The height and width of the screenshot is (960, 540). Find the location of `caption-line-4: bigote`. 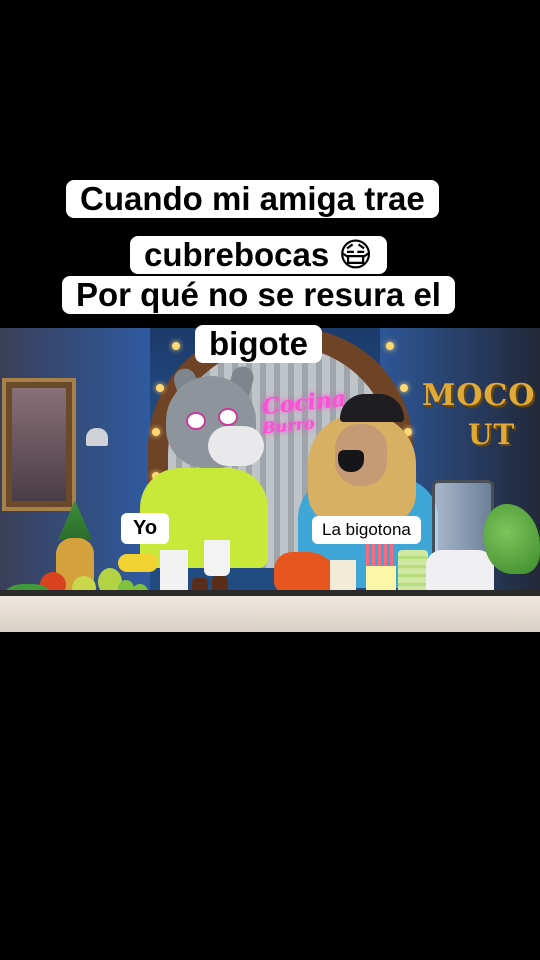

caption-line-4: bigote is located at coordinates (258, 344).